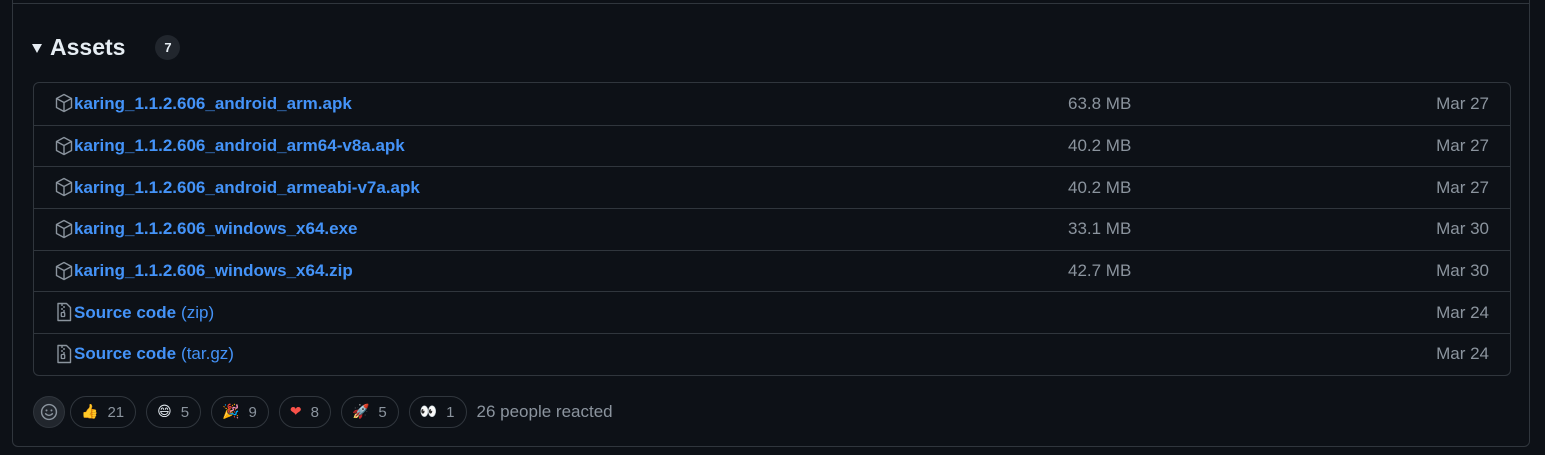  What do you see at coordinates (37, 48) in the screenshot?
I see `caret-down-icon` at bounding box center [37, 48].